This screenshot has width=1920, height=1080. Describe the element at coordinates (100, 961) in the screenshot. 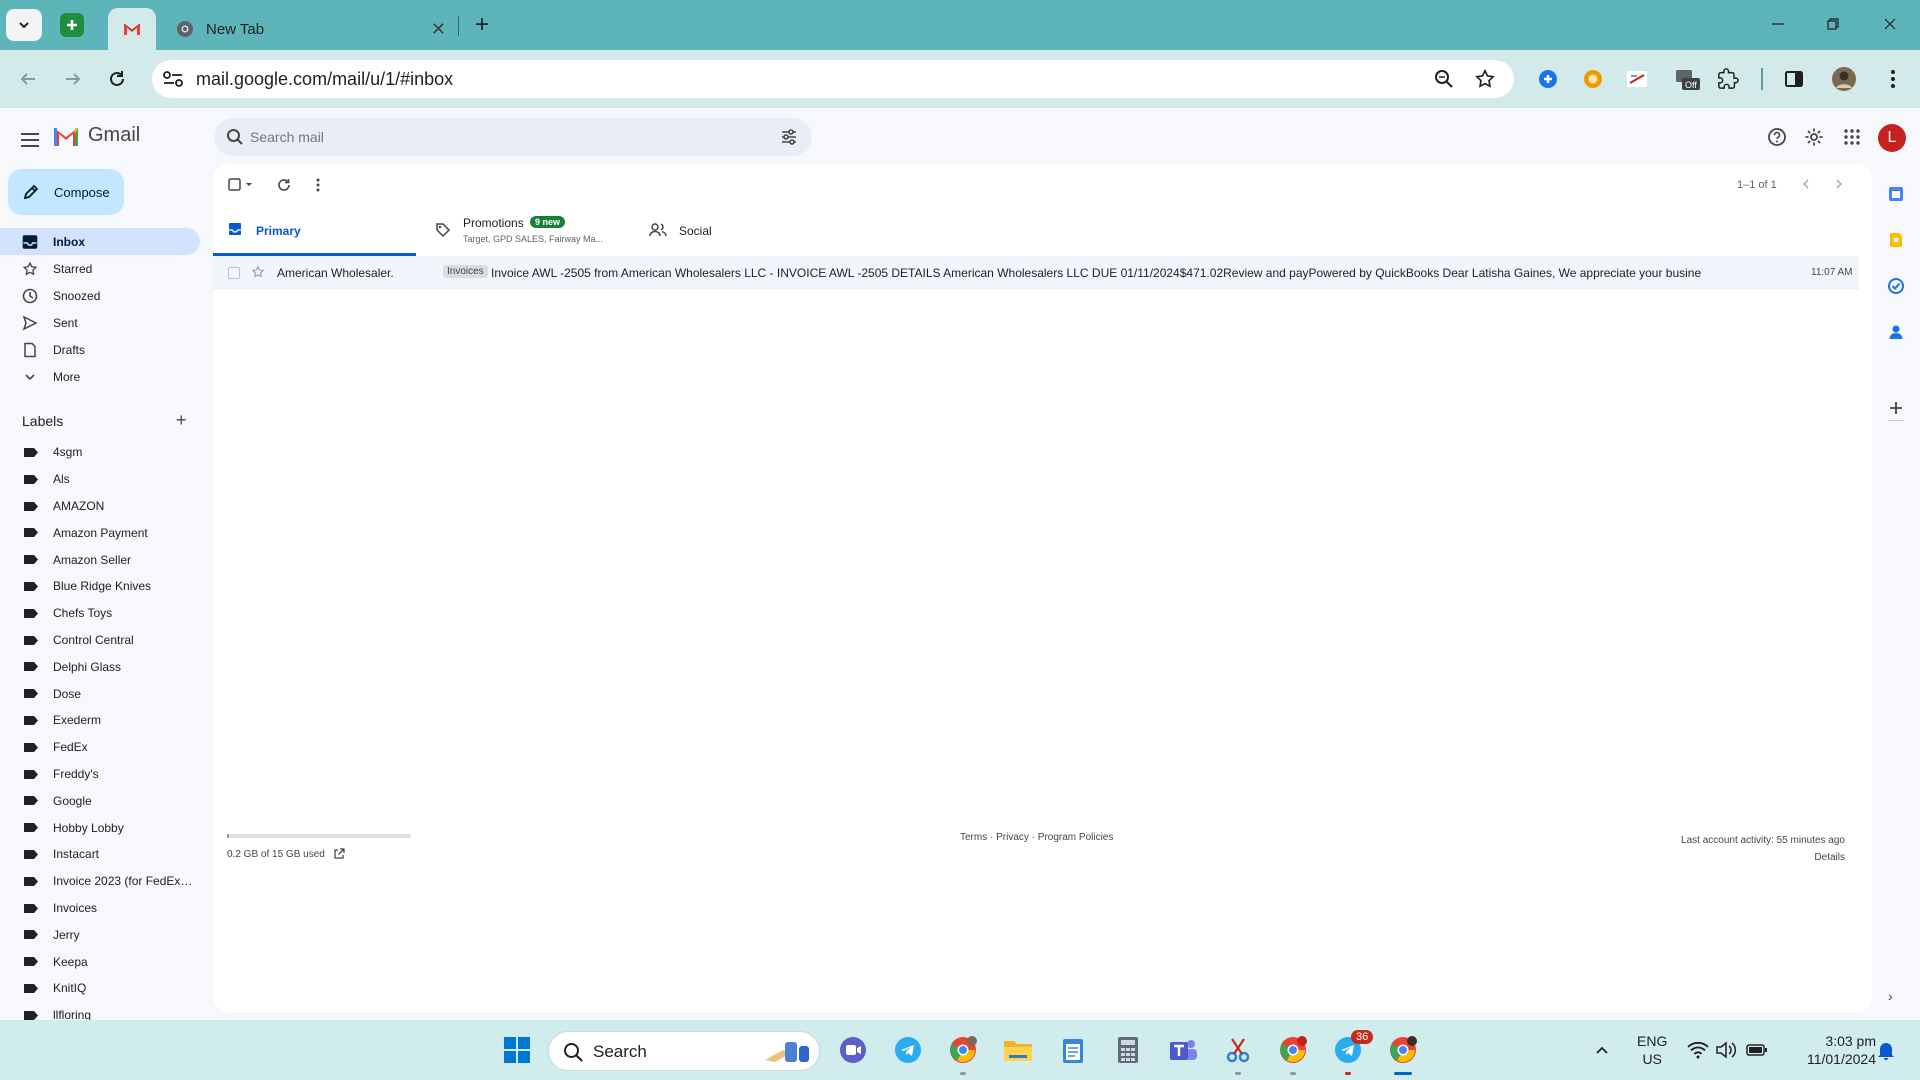

I see `label-item: Keepa` at that location.